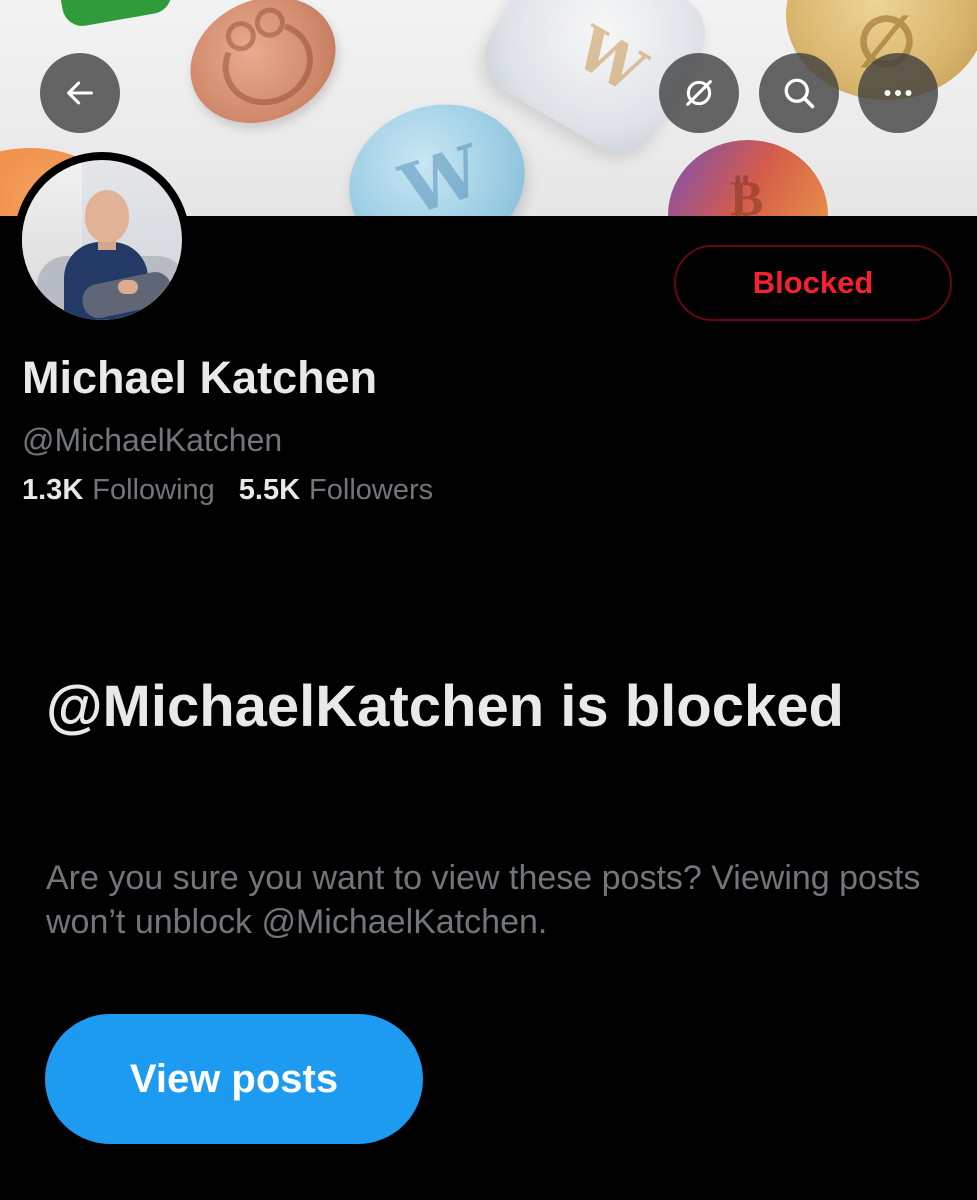  What do you see at coordinates (53, 490) in the screenshot?
I see `following-count: 1.3K` at bounding box center [53, 490].